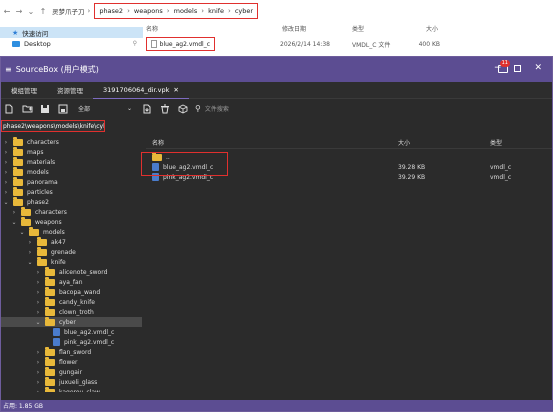 The height and width of the screenshot is (412, 553). What do you see at coordinates (45, 109) in the screenshot?
I see `save-button` at bounding box center [45, 109].